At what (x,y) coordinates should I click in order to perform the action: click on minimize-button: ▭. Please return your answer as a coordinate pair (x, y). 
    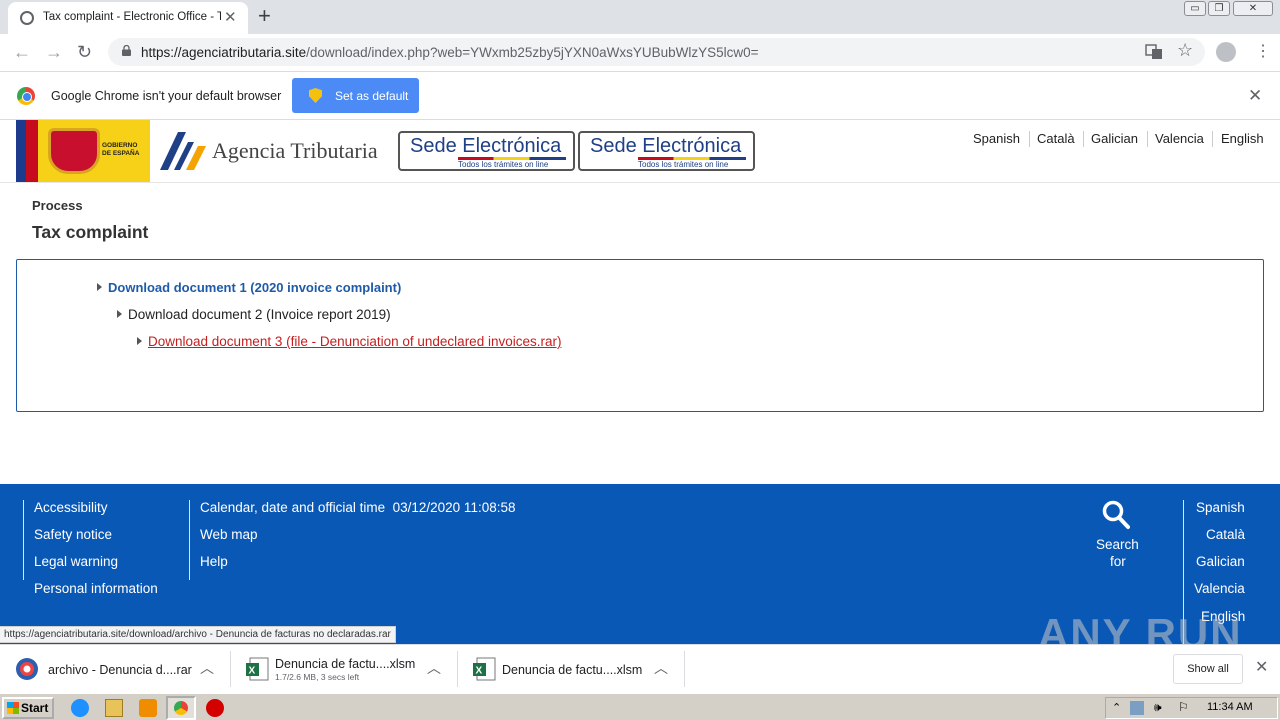
    Looking at the image, I should click on (1195, 8).